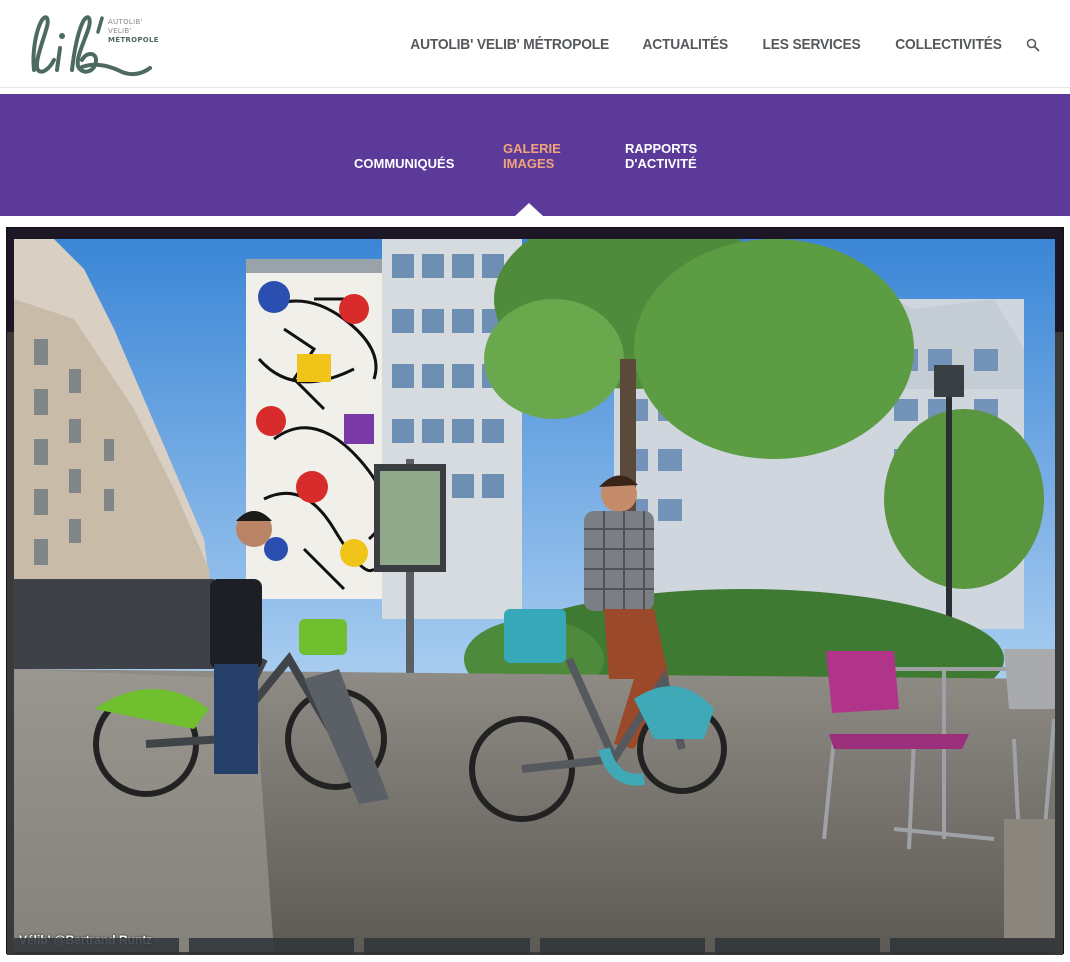 The image size is (1070, 962). I want to click on nav-item-les-services: LES SERVICES, so click(811, 44).